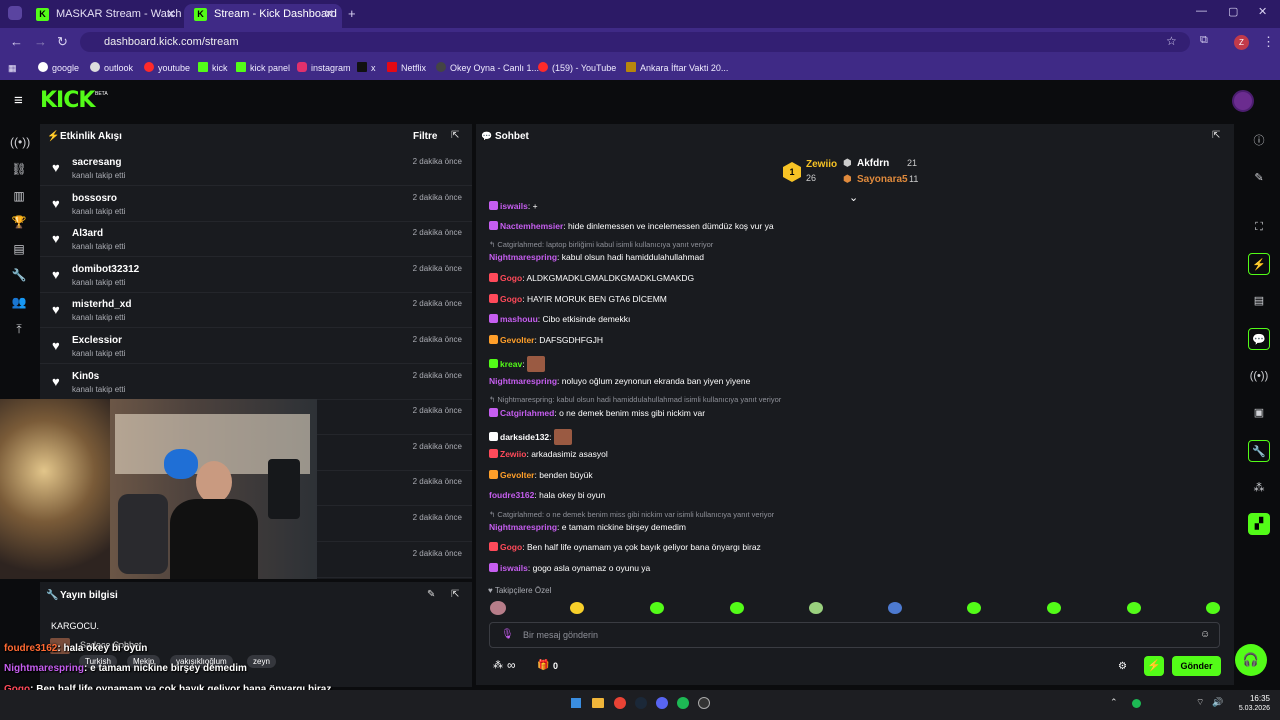  What do you see at coordinates (1259, 451) in the screenshot?
I see `tools-toggle-icon: 🔧` at bounding box center [1259, 451].